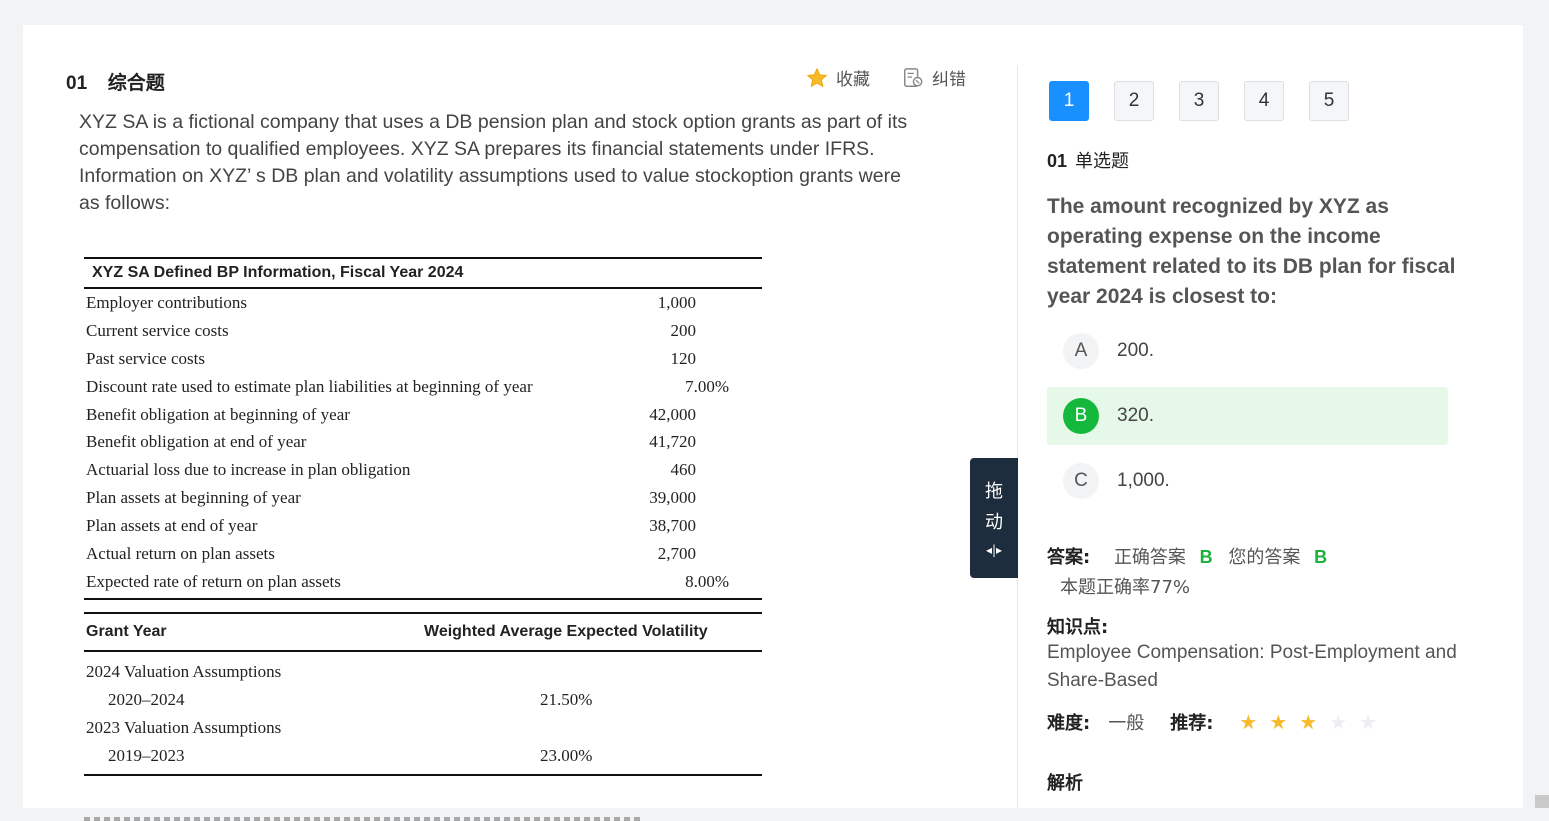 The width and height of the screenshot is (1549, 821). Describe the element at coordinates (423, 756) in the screenshot. I see `table-row: 2019–2023 23.00%` at that location.